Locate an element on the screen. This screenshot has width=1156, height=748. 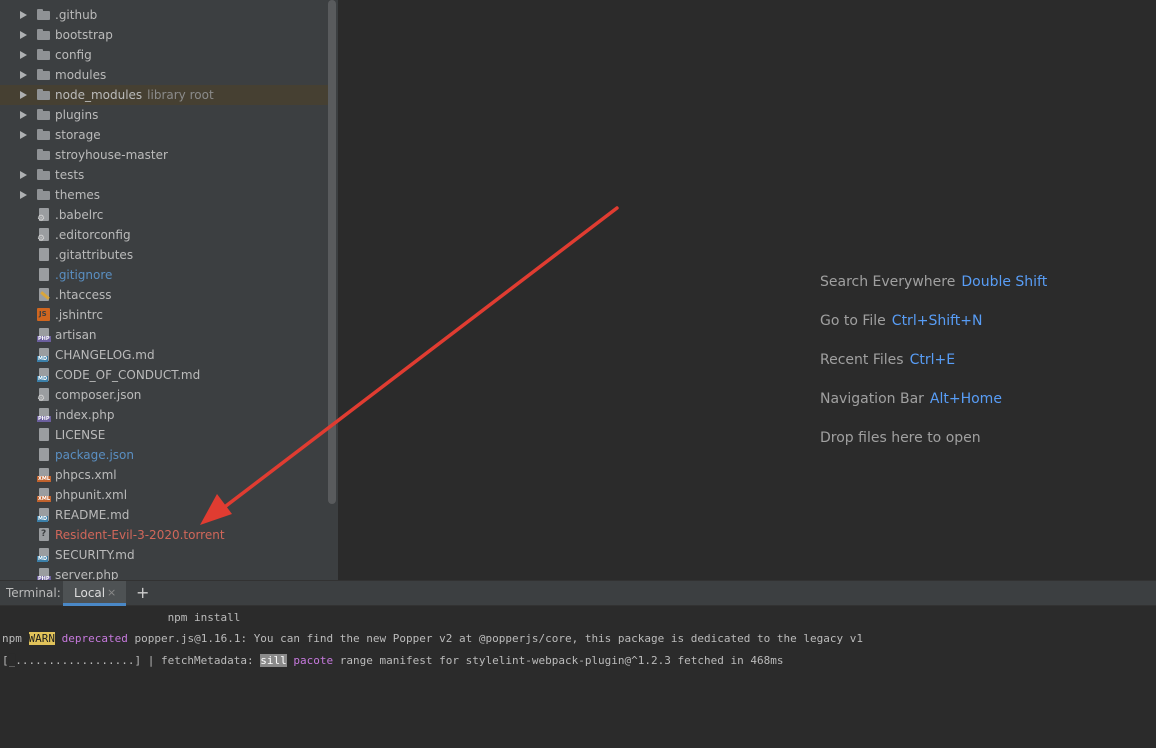
tree-item-label: SECURITY.md is located at coordinates (95, 555).